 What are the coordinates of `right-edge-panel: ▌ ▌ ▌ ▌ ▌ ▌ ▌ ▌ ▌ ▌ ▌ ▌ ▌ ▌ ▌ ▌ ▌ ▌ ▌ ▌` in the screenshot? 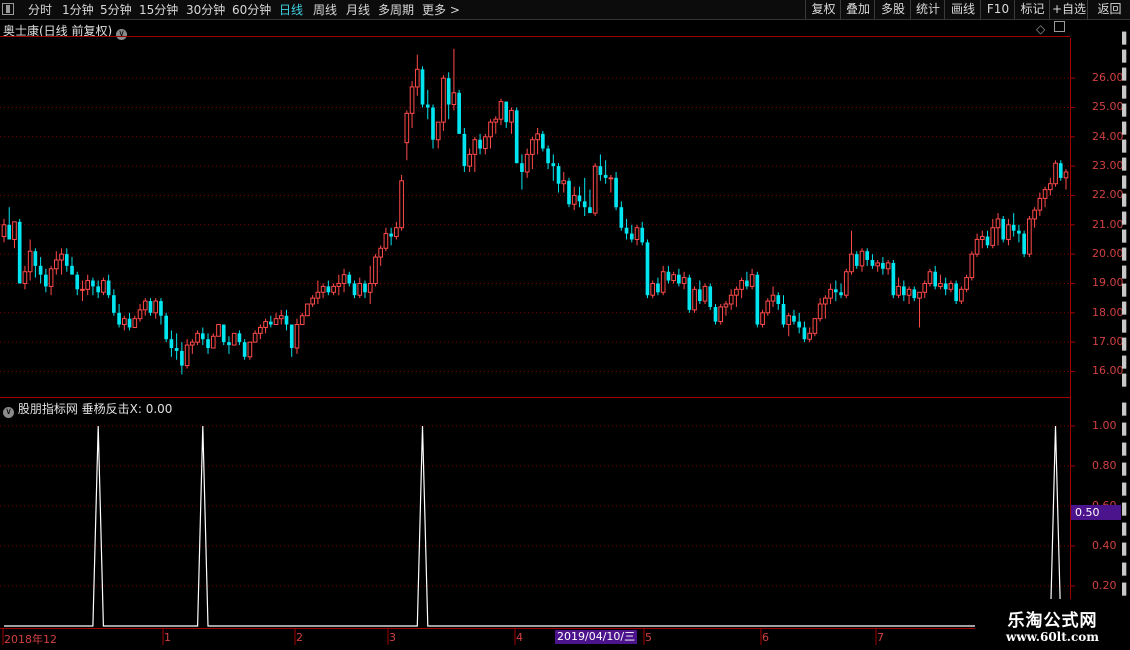 It's located at (1126, 209).